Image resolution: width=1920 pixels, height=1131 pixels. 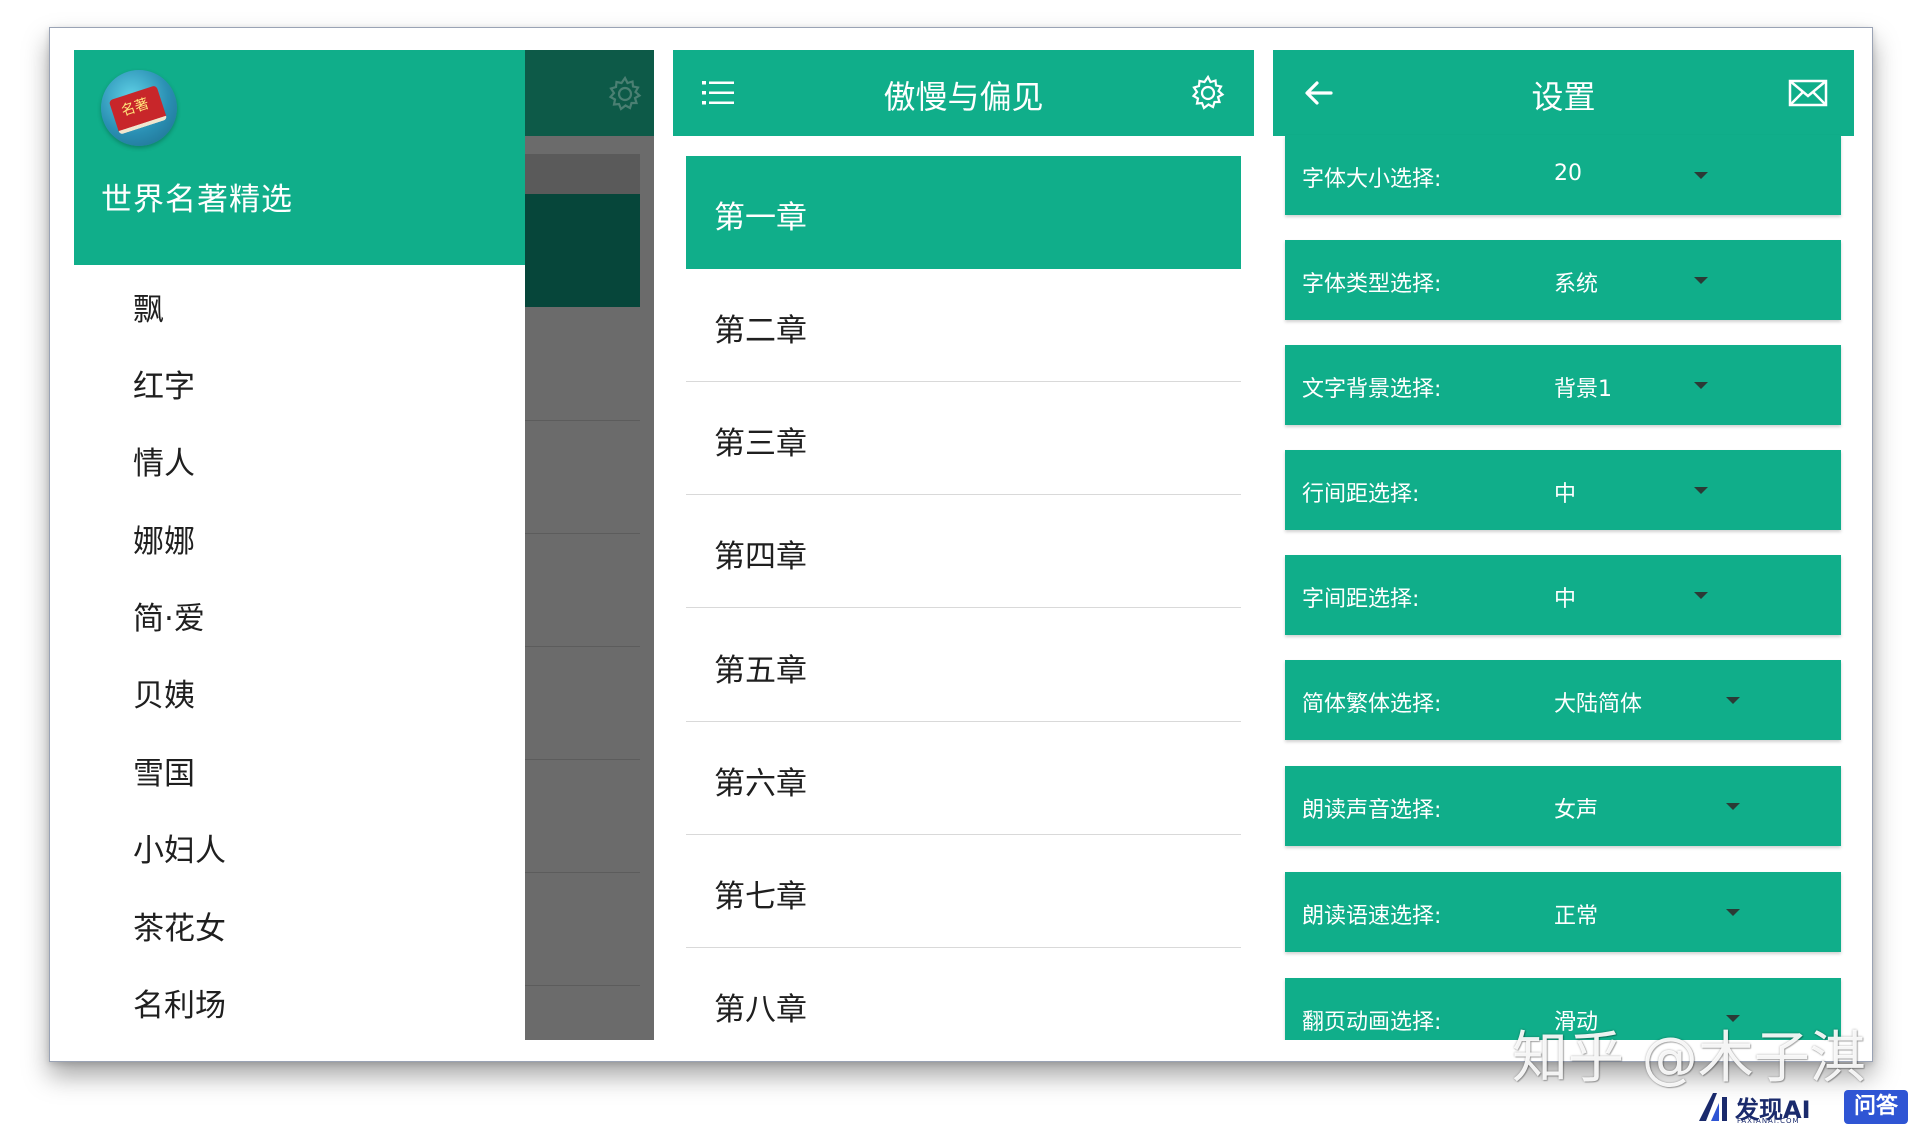 I want to click on book-item: 茶花女, so click(x=179, y=929).